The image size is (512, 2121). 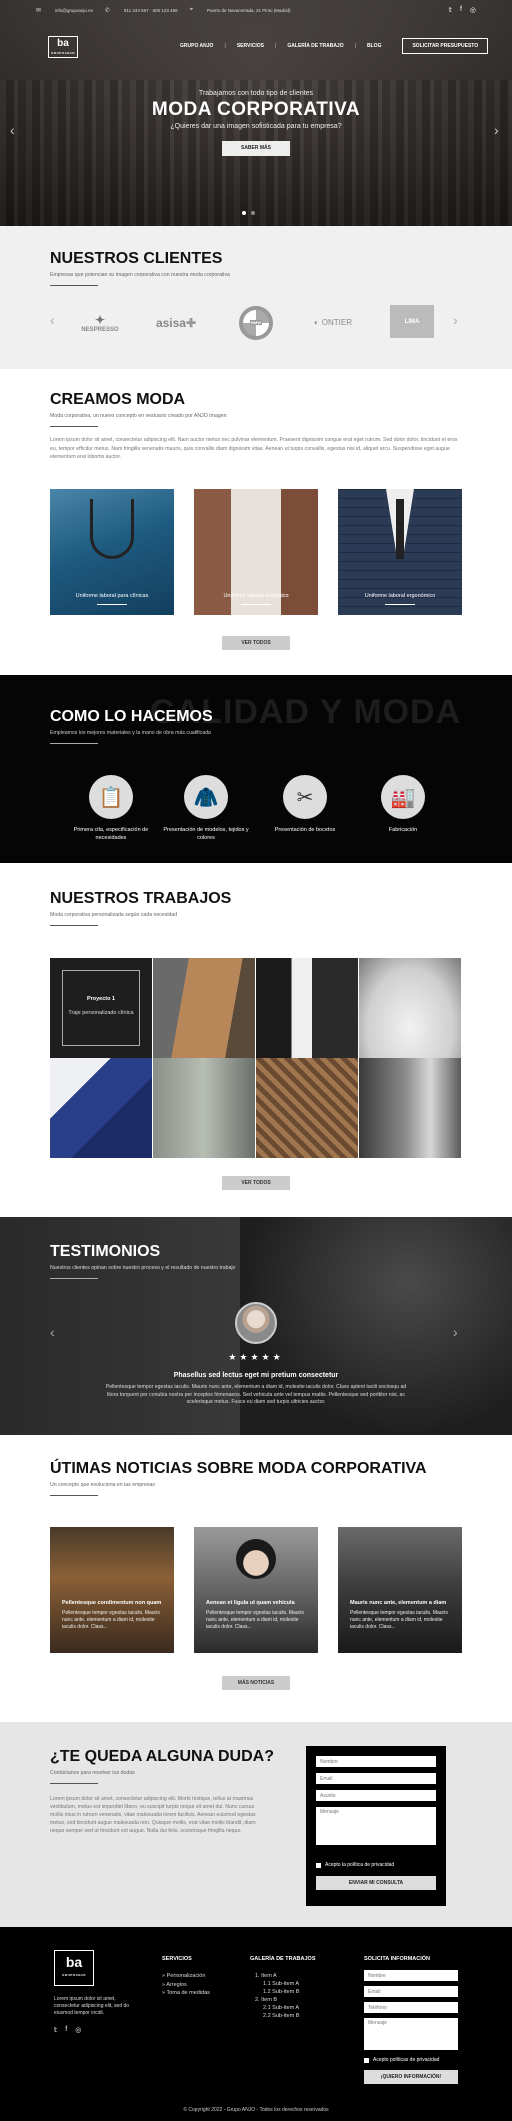 What do you see at coordinates (74, 10) in the screenshot?
I see `topbar-email: info@grupoanjo.es` at bounding box center [74, 10].